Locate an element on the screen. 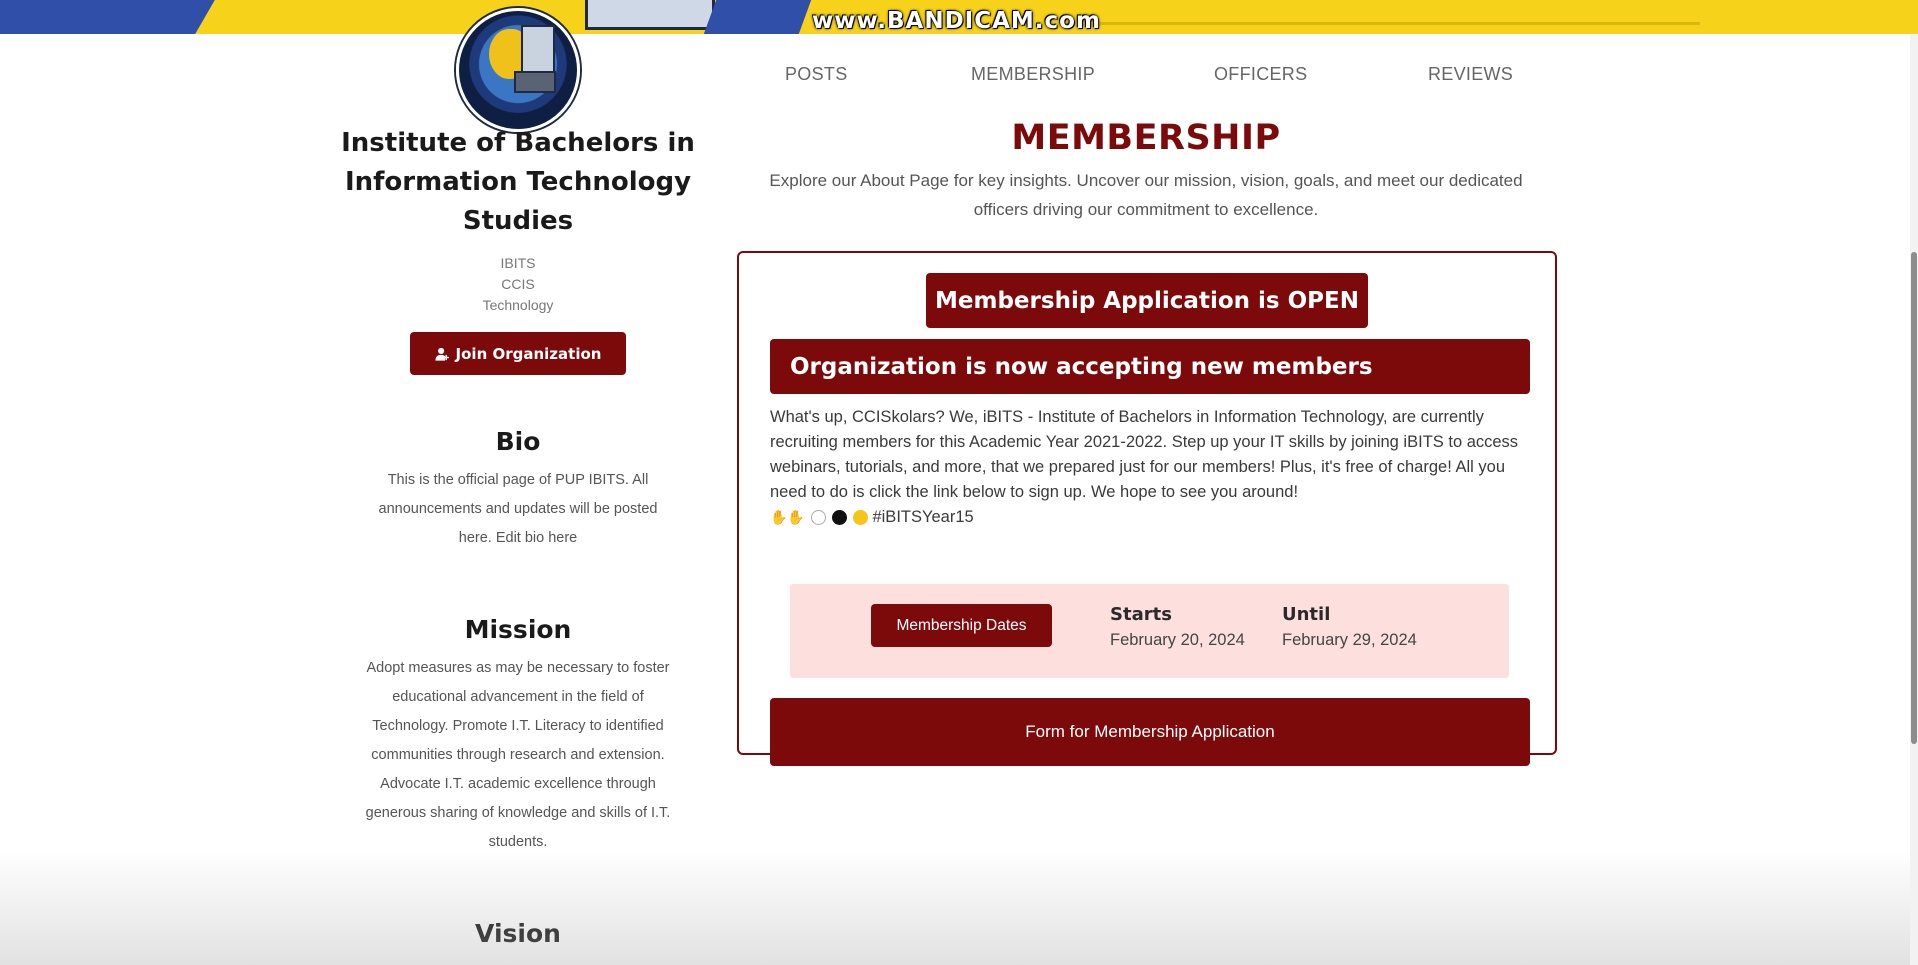 This screenshot has height=965, width=1918. organization-logo is located at coordinates (518, 70).